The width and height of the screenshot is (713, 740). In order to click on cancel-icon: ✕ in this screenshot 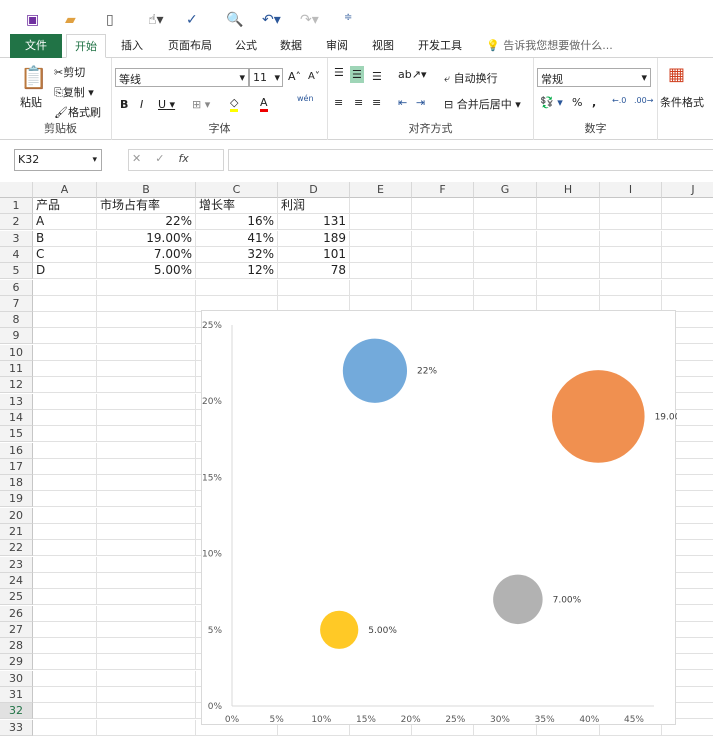, I will do `click(136, 158)`.